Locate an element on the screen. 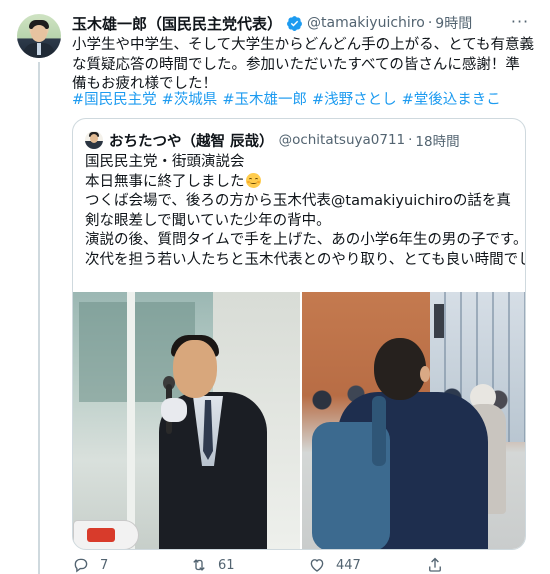  quoted-text-line: 国民民主党・街頭演説会 is located at coordinates (165, 162).